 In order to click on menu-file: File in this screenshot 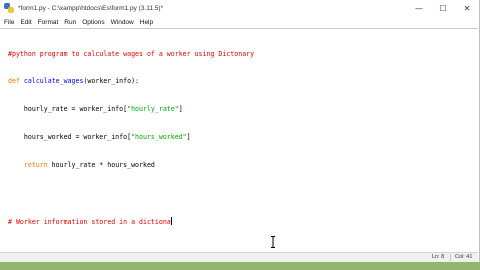, I will do `click(9, 22)`.